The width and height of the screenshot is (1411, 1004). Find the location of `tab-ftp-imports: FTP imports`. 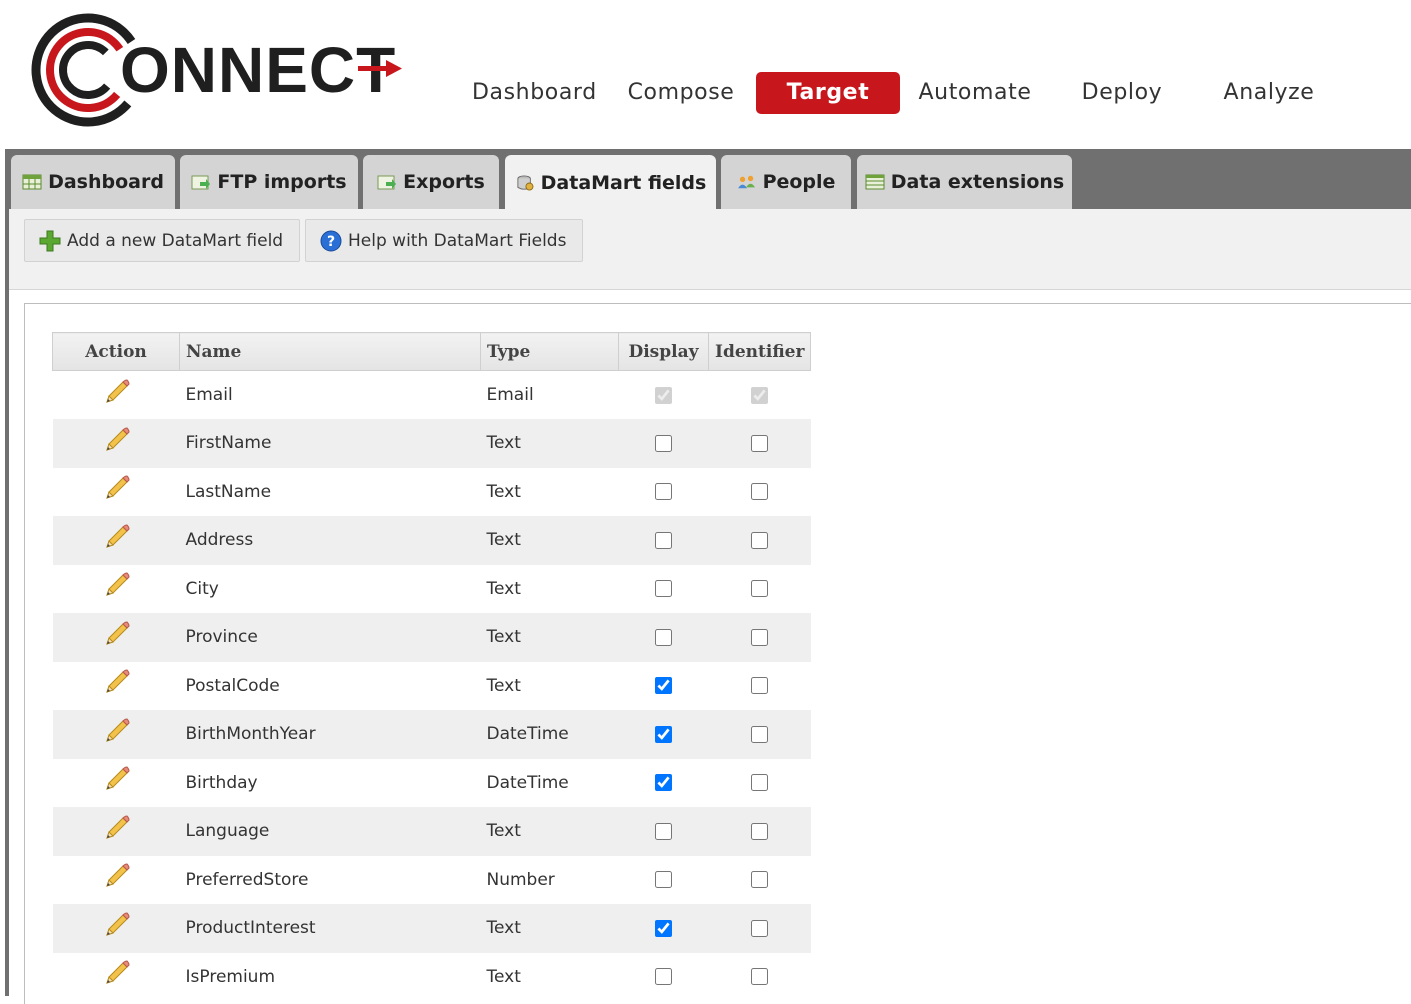

tab-ftp-imports: FTP imports is located at coordinates (269, 182).